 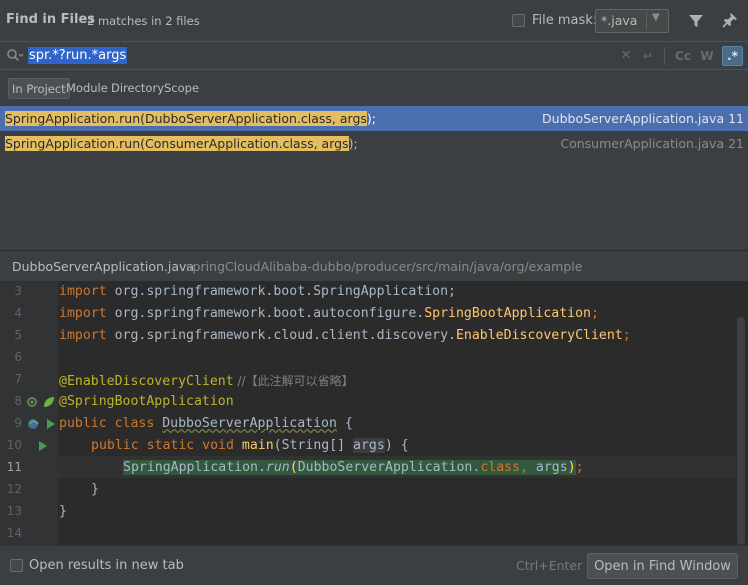 I want to click on scope-tabs: In Project Module Directory Scope, so click(x=374, y=88).